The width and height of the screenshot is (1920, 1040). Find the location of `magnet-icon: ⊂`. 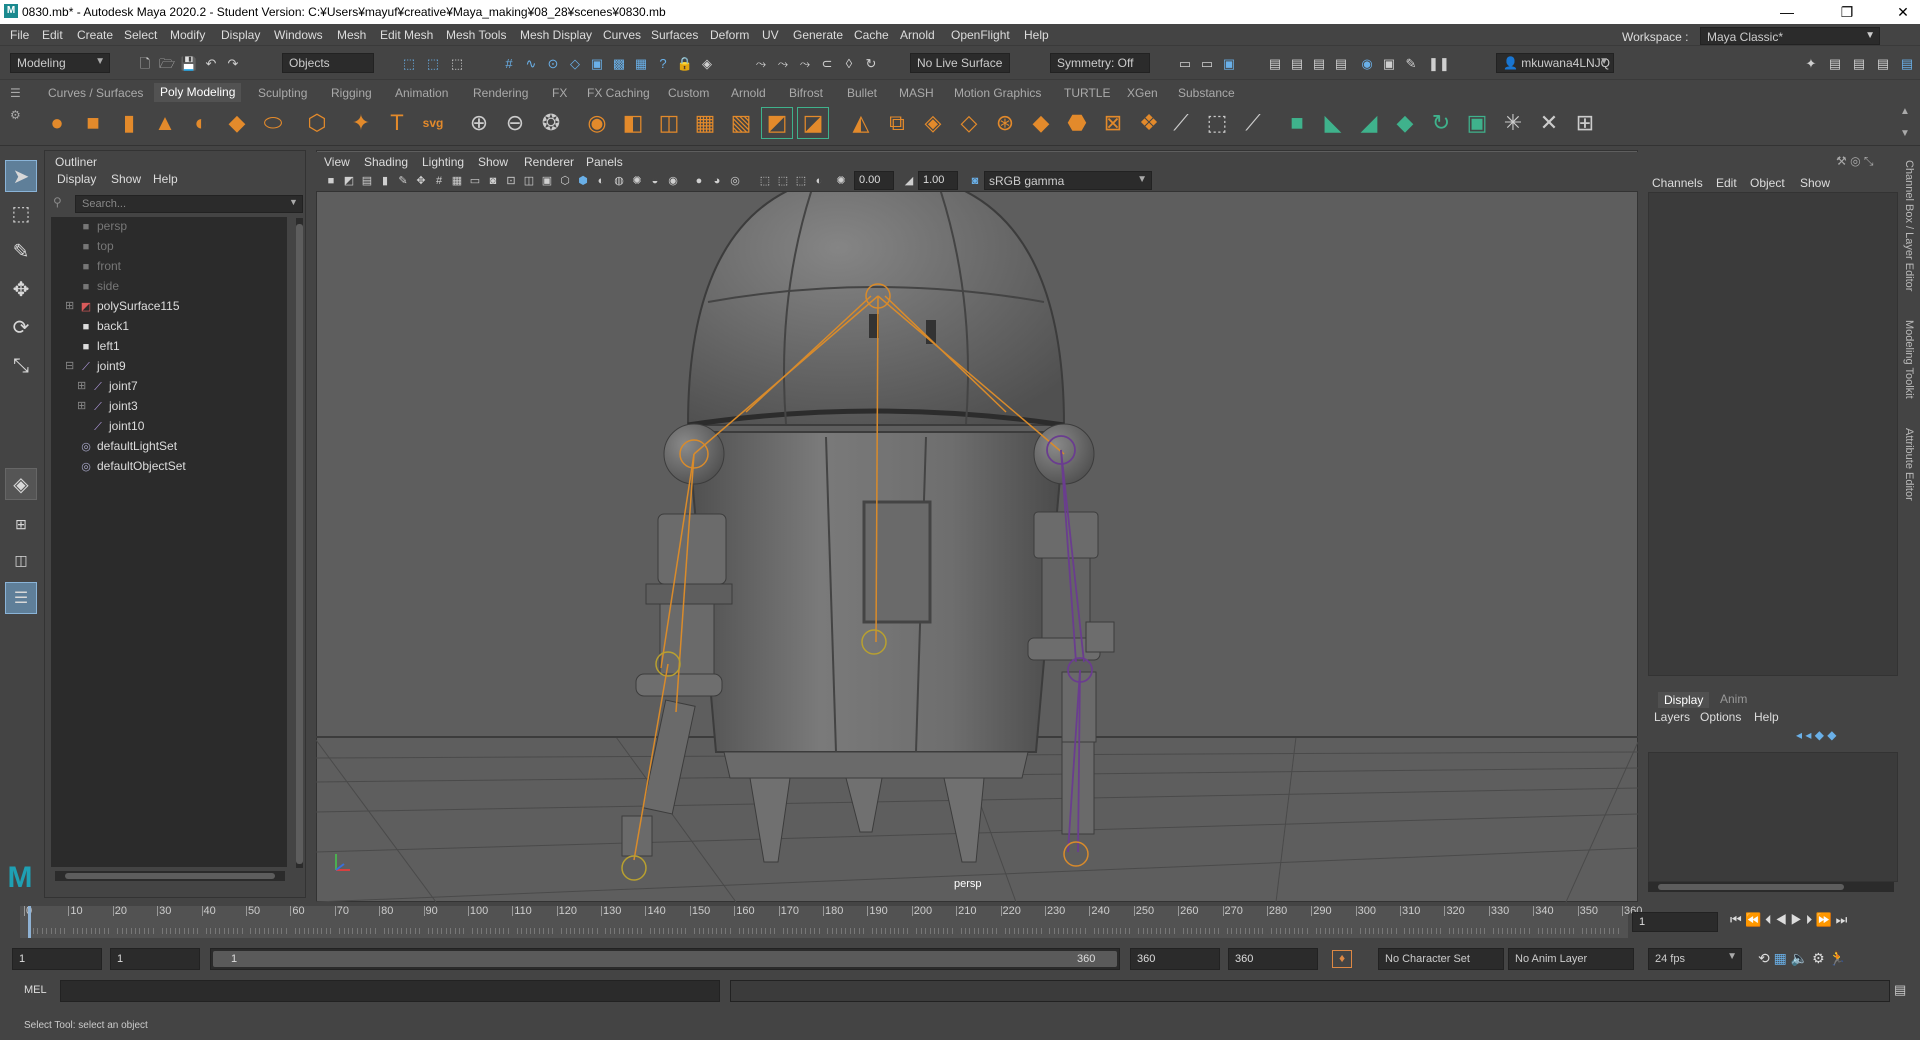

magnet-icon: ⊂ is located at coordinates (827, 64).